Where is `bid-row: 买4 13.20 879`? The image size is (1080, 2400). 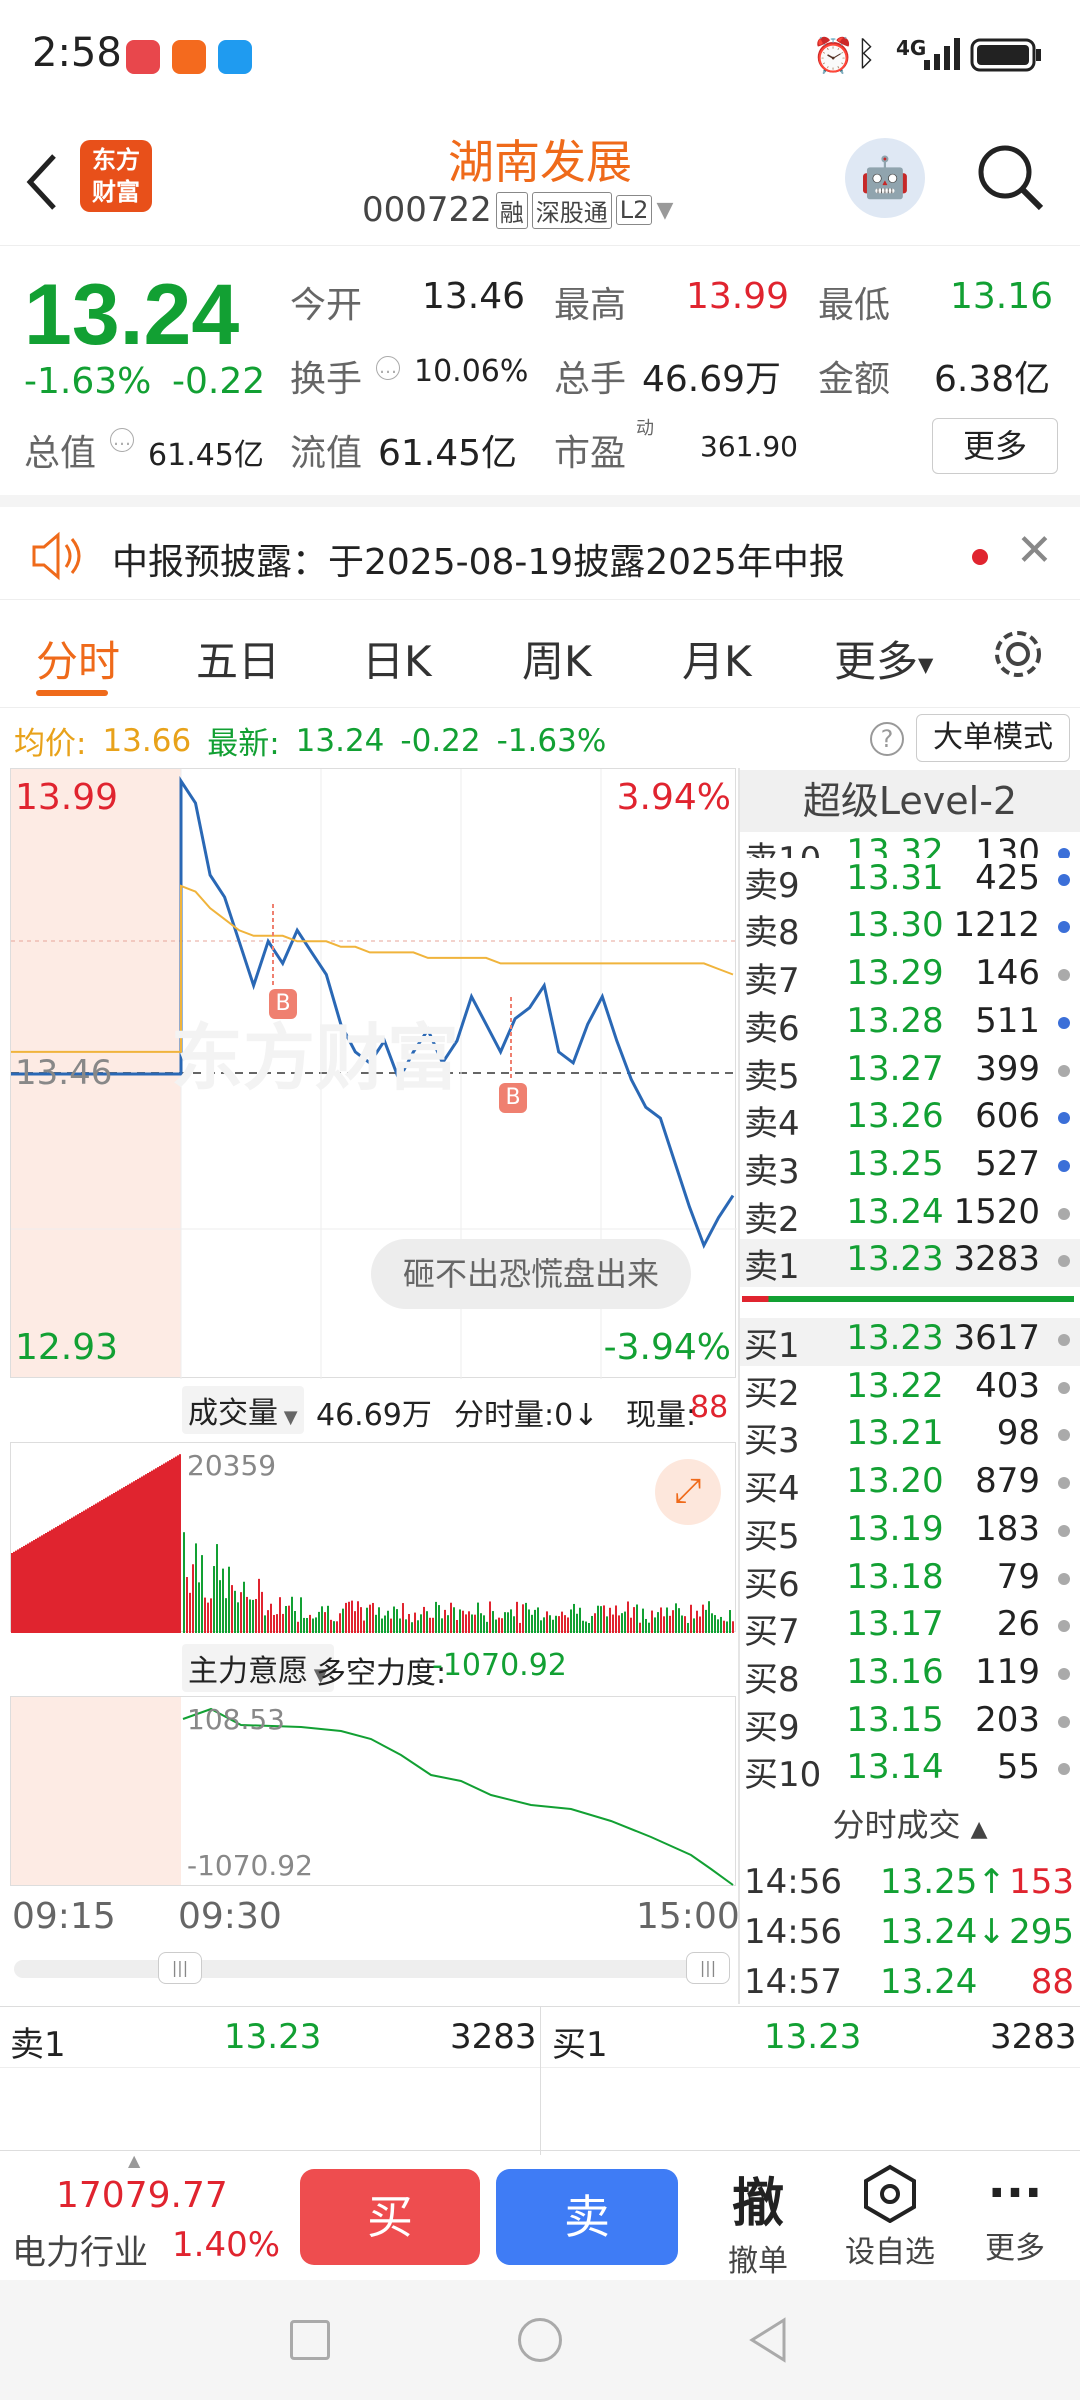 bid-row: 买4 13.20 879 is located at coordinates (910, 1485).